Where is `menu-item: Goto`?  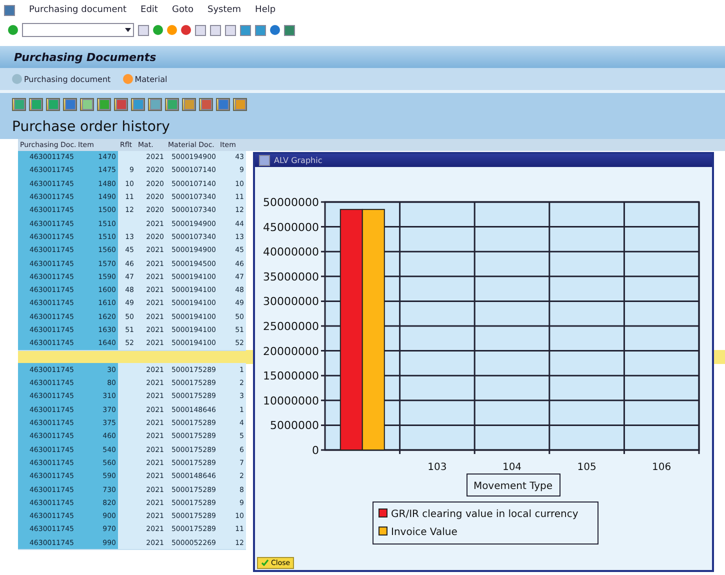
menu-item: Goto is located at coordinates (183, 10).